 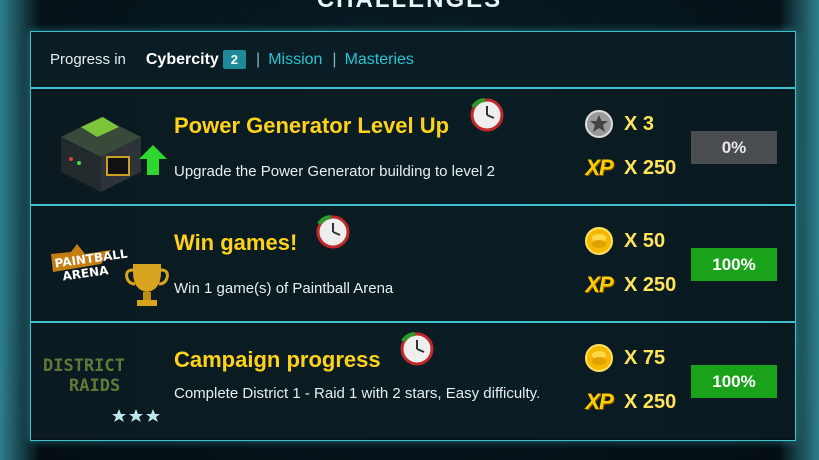 What do you see at coordinates (645, 357) in the screenshot?
I see `reward-amount: X 75` at bounding box center [645, 357].